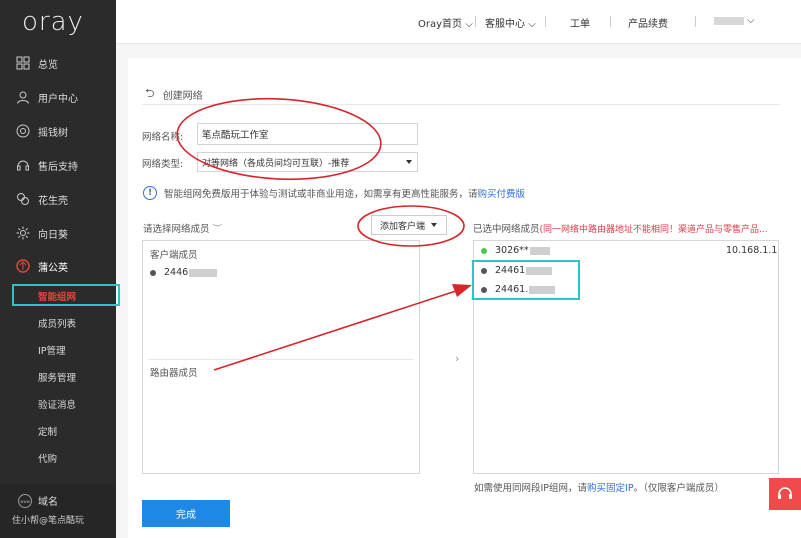  I want to click on network-name-label: 网络名称:, so click(163, 137).